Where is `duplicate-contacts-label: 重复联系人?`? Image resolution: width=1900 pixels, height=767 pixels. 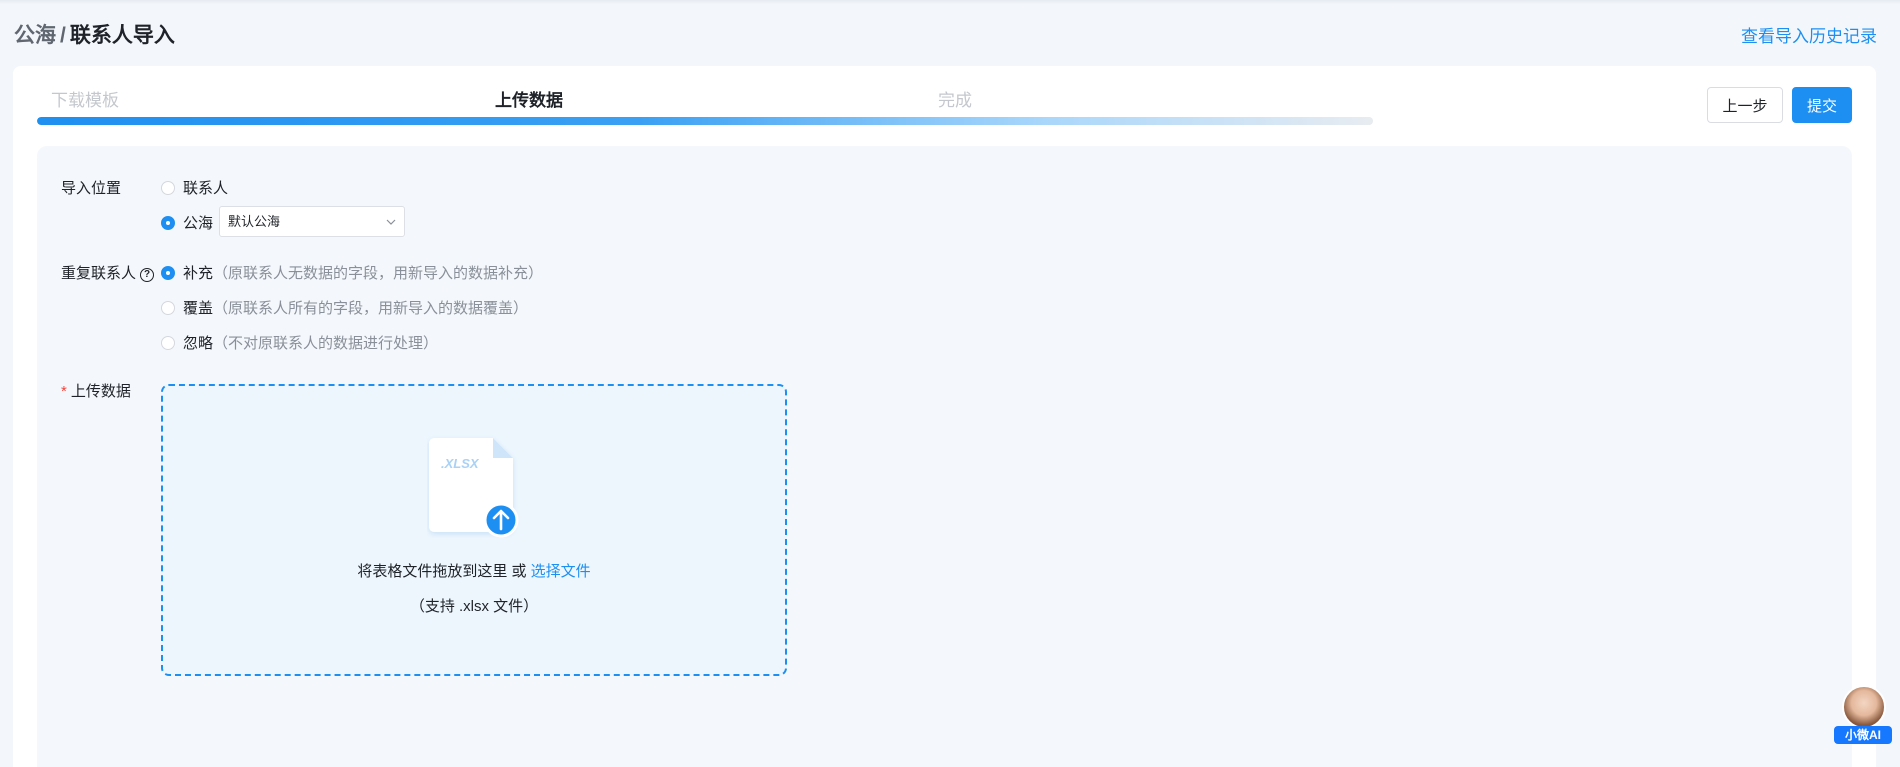
duplicate-contacts-label: 重复联系人? is located at coordinates (108, 272).